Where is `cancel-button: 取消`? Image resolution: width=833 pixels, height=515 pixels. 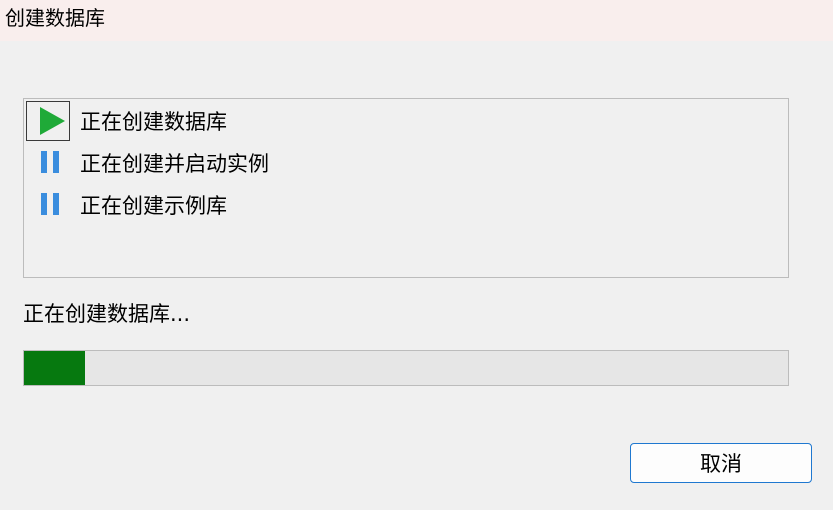
cancel-button: 取消 is located at coordinates (721, 463).